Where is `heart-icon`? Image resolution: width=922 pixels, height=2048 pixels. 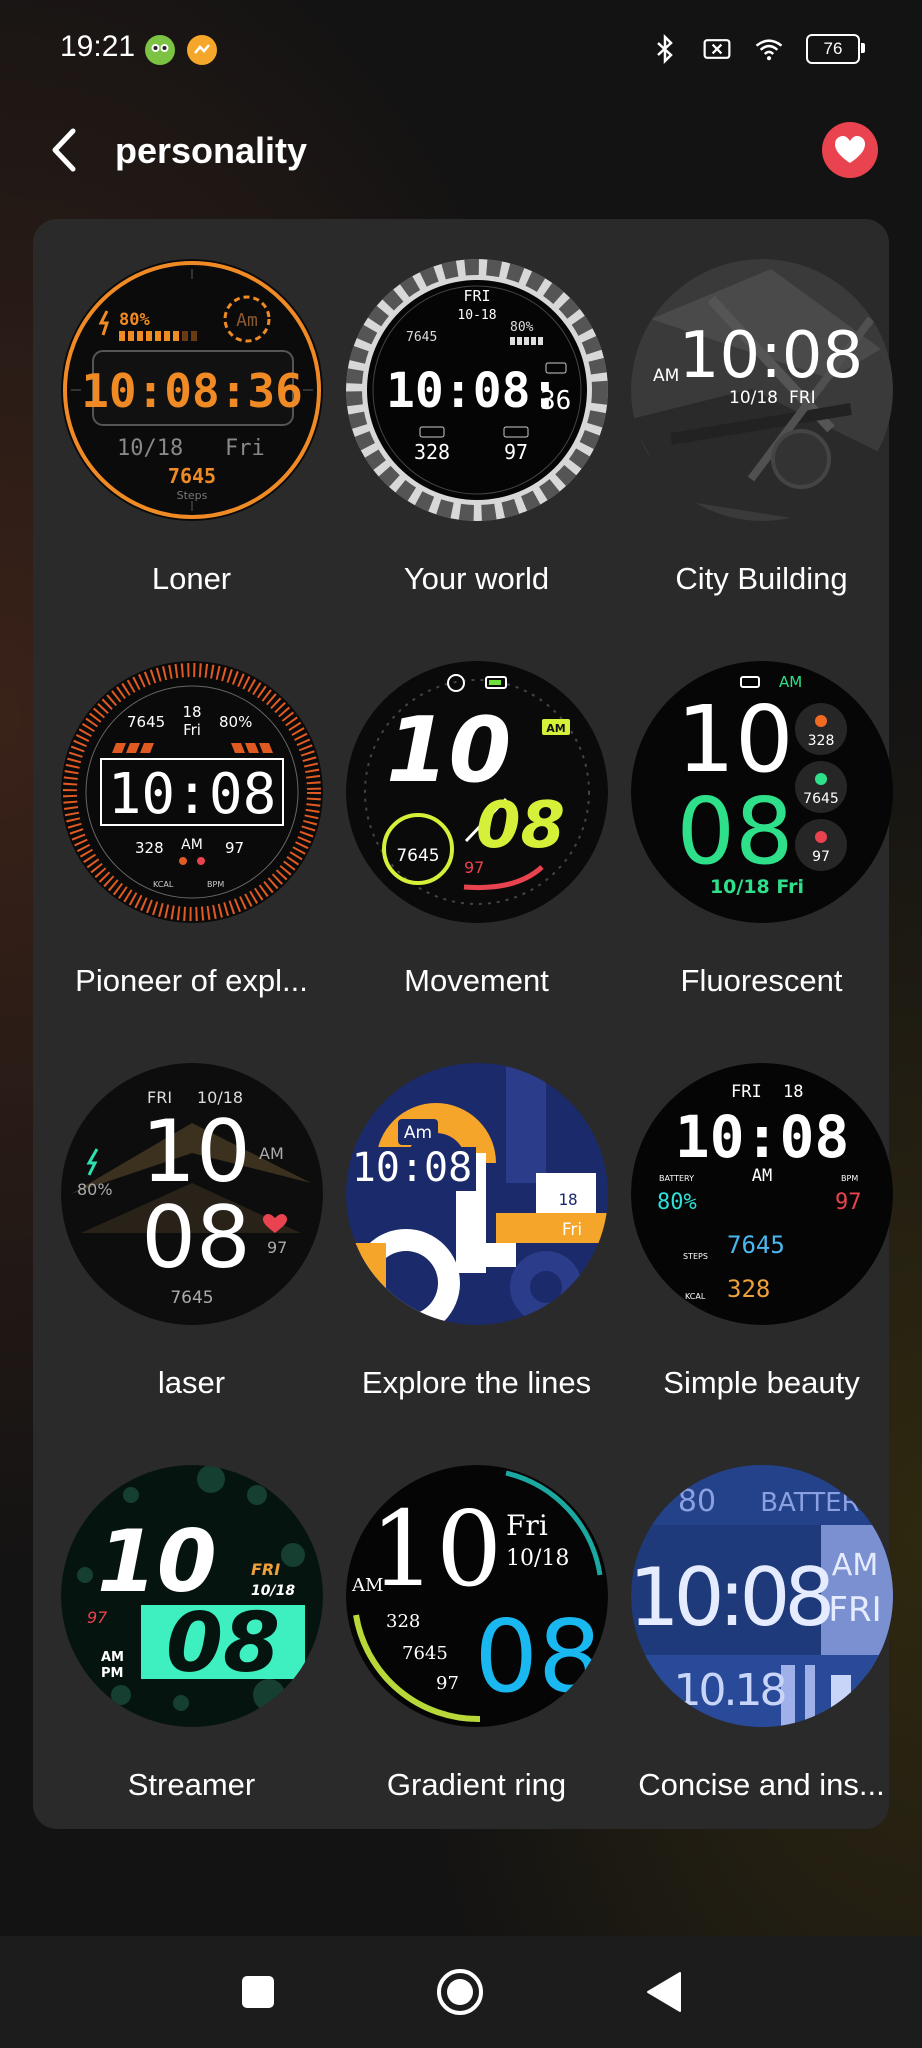 heart-icon is located at coordinates (850, 149).